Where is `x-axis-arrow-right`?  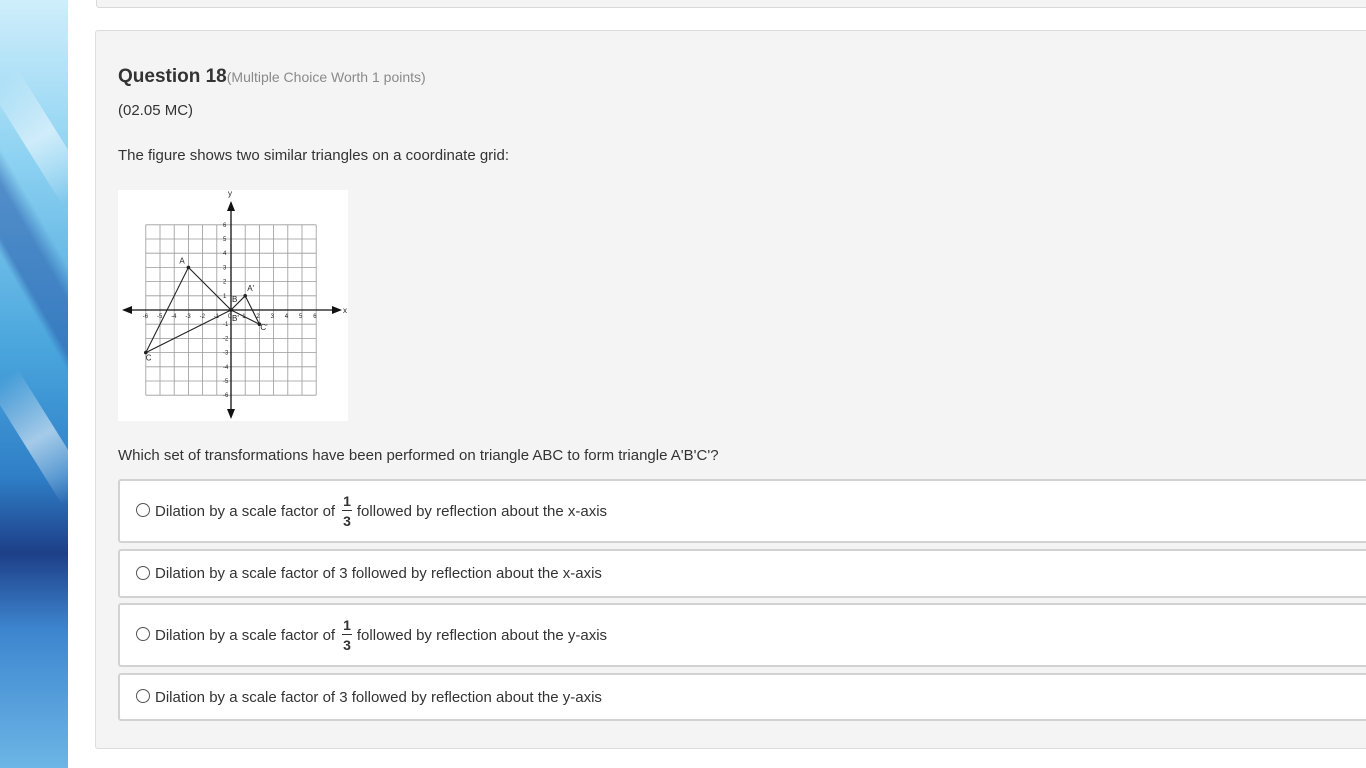 x-axis-arrow-right is located at coordinates (337, 310).